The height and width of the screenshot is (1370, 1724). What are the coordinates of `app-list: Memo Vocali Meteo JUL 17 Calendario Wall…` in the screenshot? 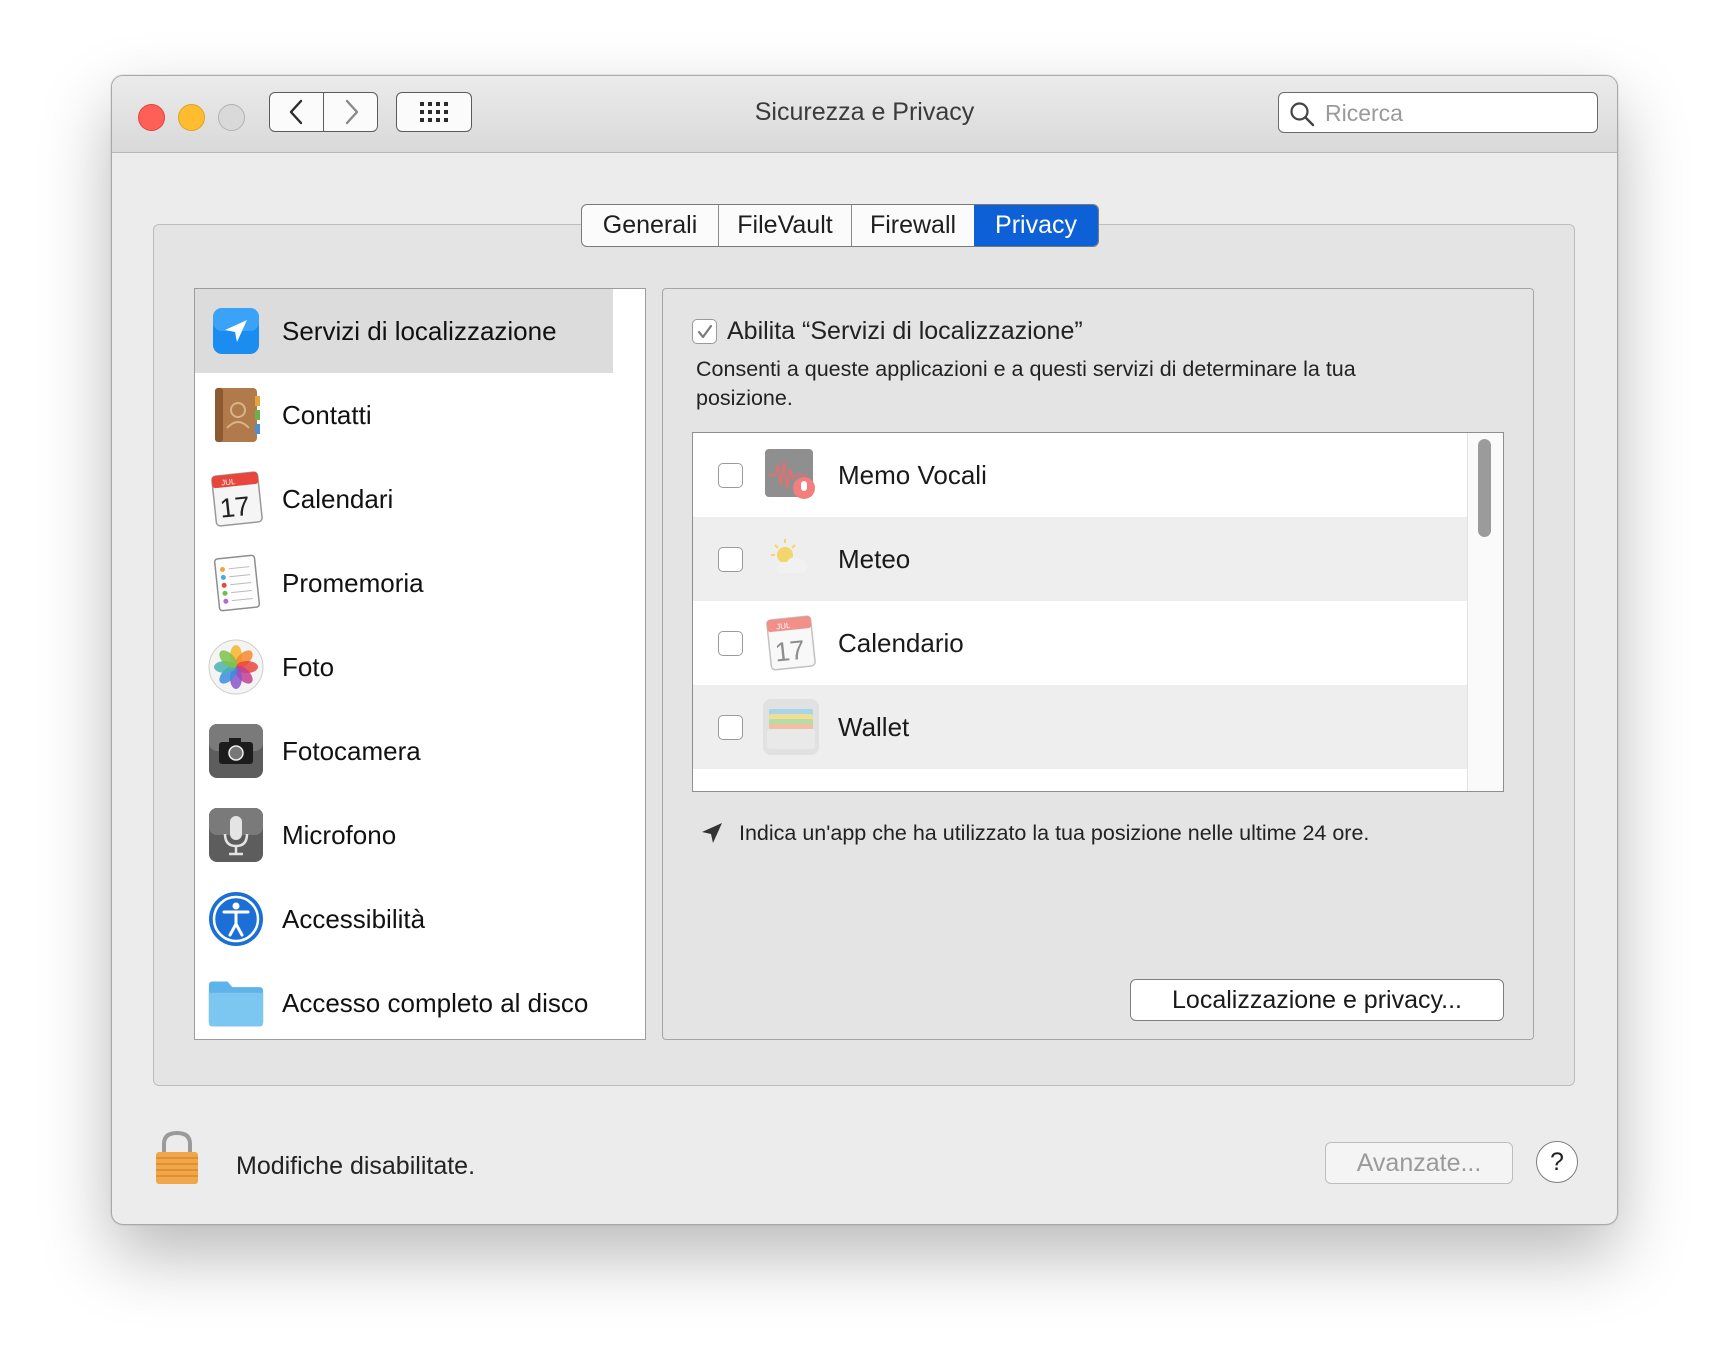 It's located at (1098, 612).